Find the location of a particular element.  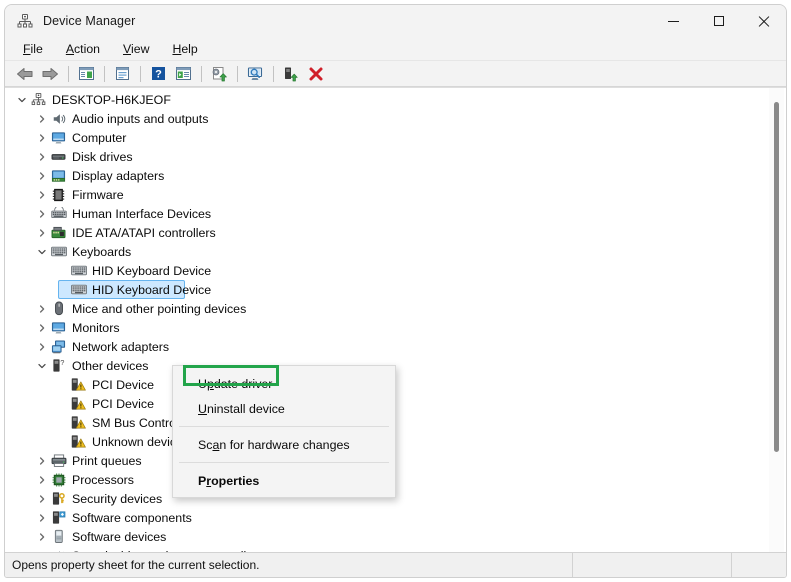

ctx-scan-pre: Sc is located at coordinates (205, 444).